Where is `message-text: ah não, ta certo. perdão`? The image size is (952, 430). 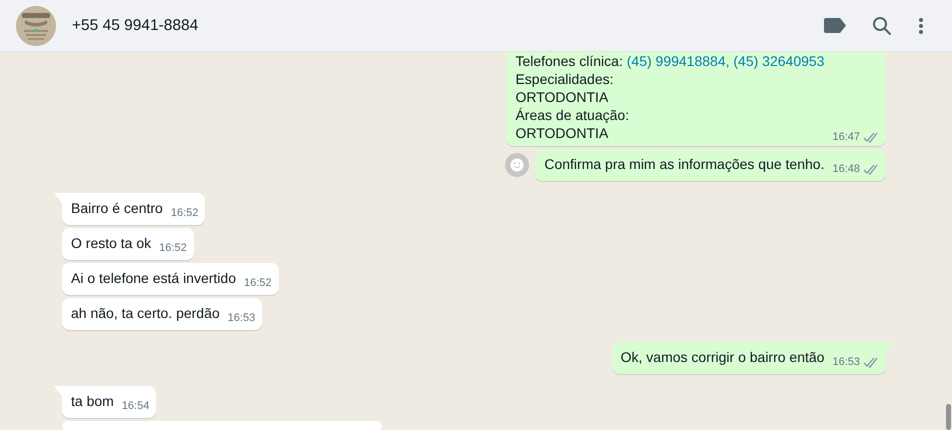 message-text: ah não, ta certo. perdão is located at coordinates (145, 313).